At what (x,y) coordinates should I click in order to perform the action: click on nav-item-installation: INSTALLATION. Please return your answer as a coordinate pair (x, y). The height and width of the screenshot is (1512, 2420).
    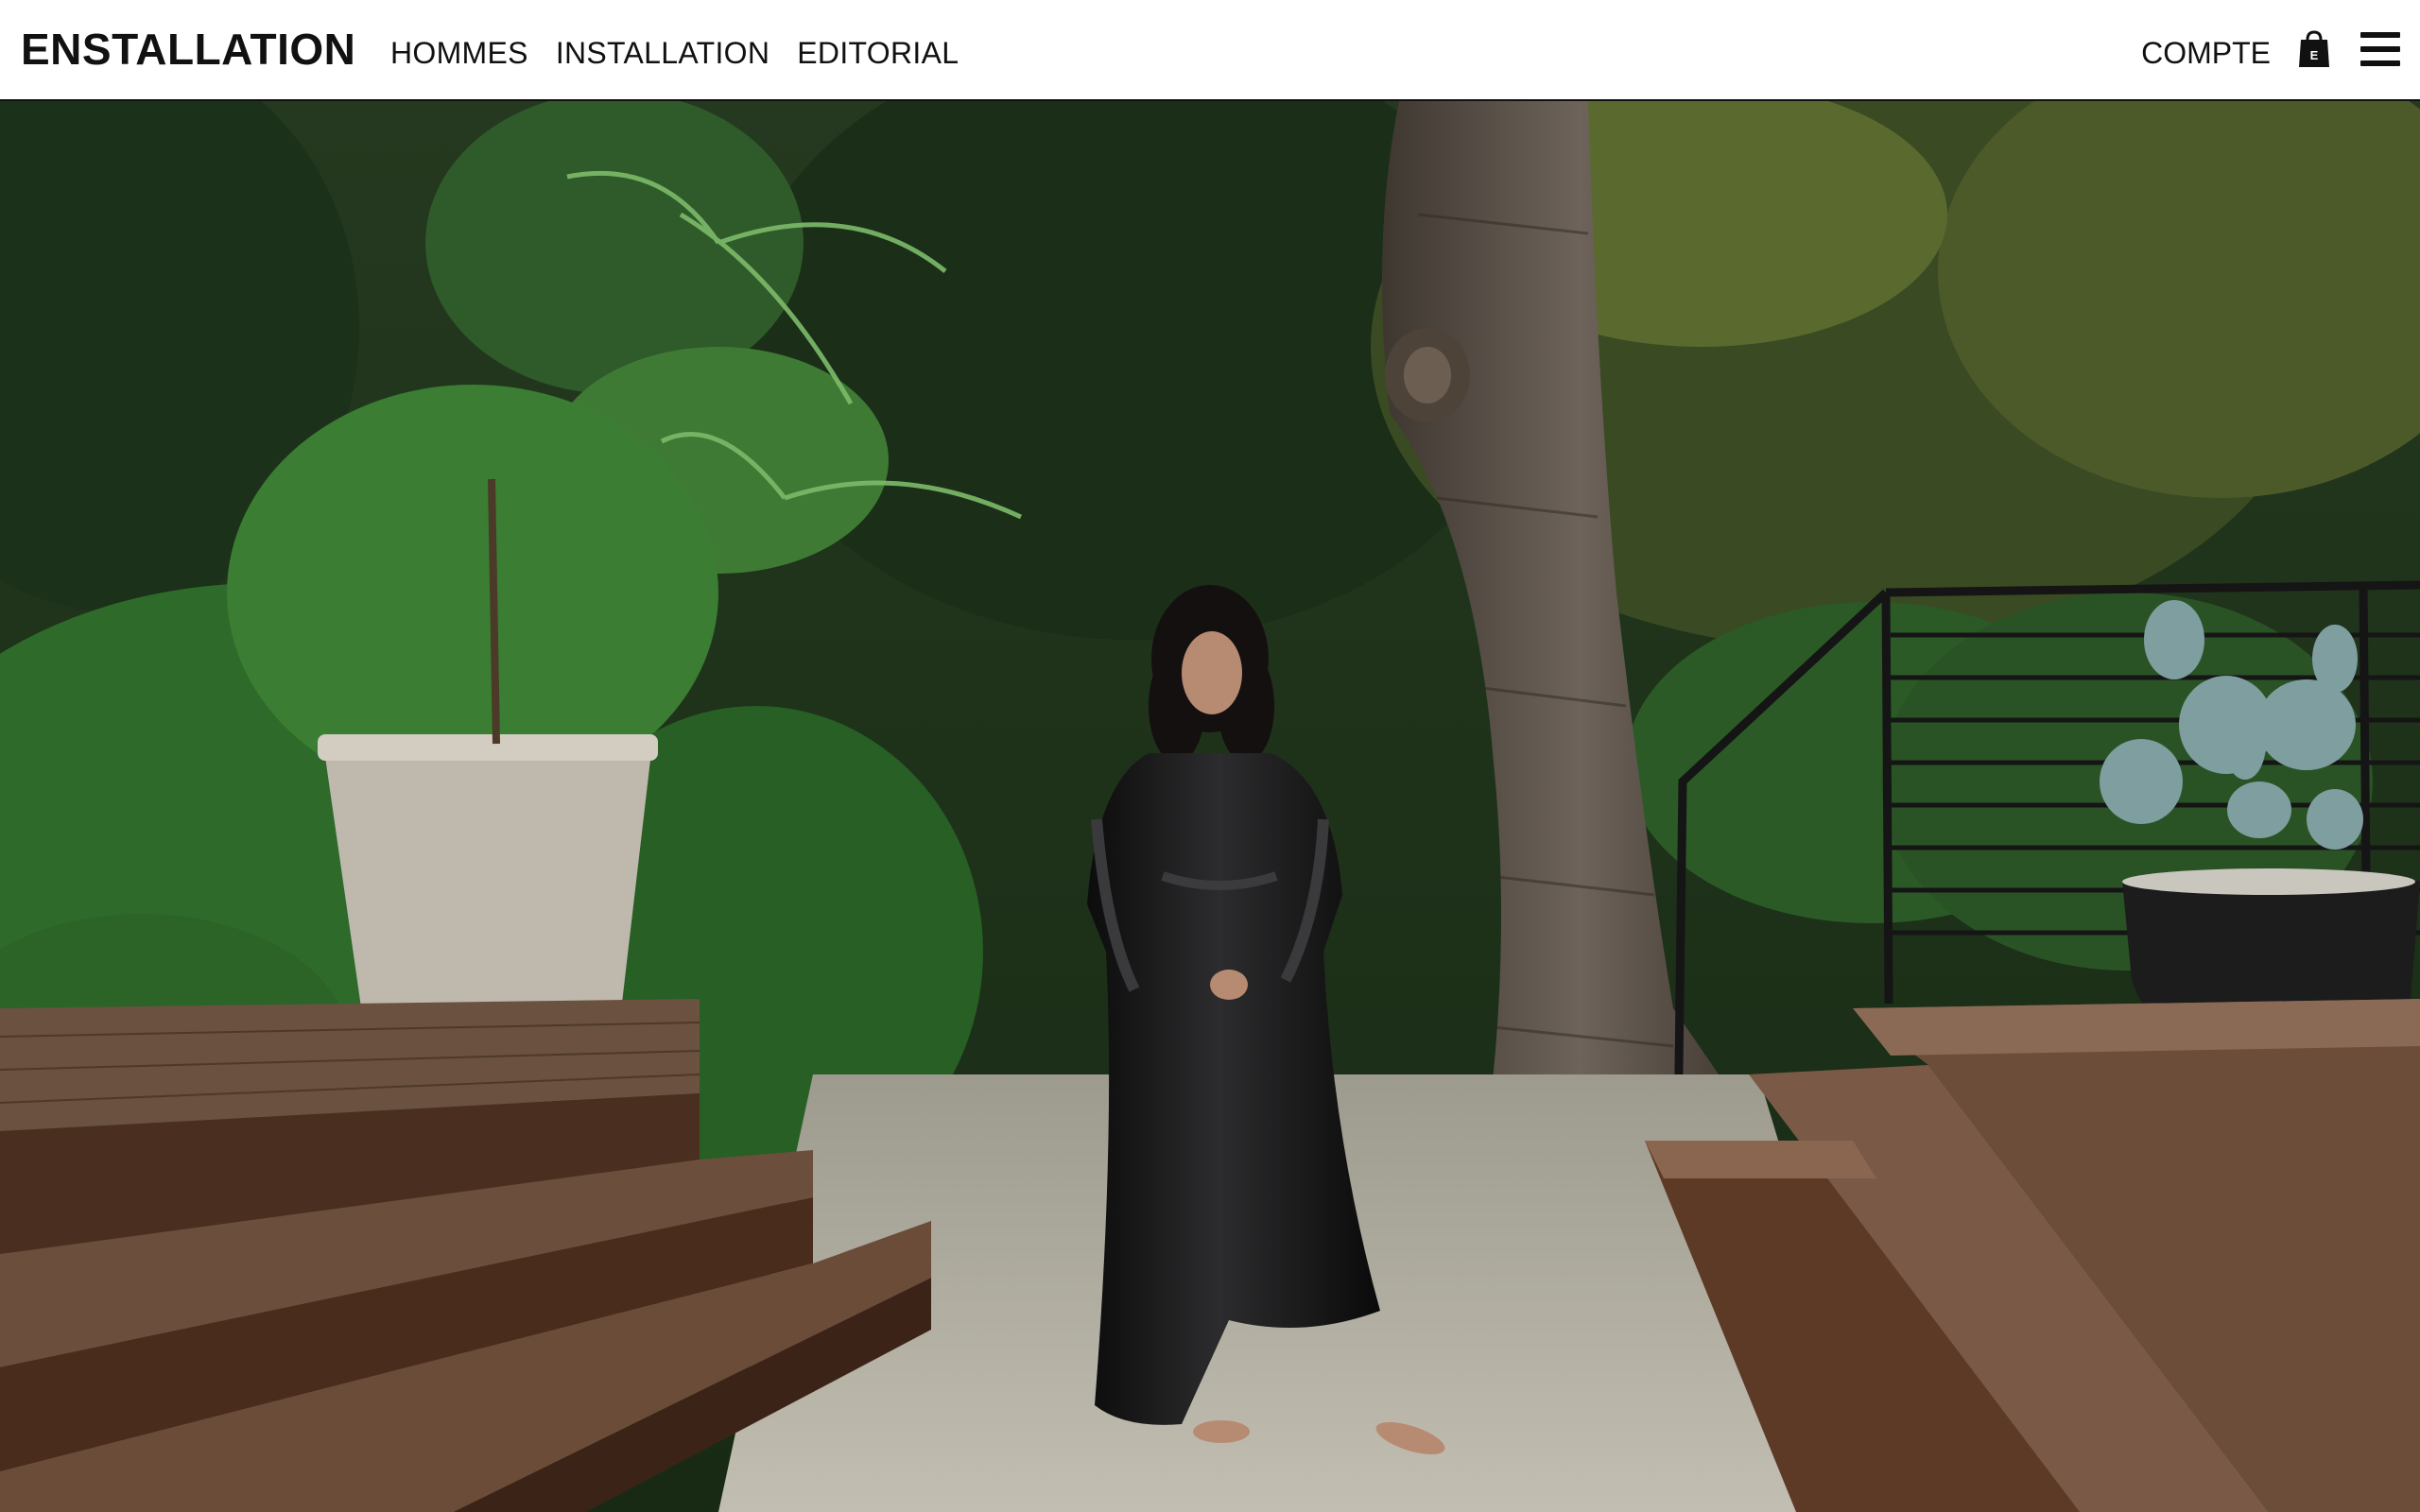
    Looking at the image, I should click on (662, 53).